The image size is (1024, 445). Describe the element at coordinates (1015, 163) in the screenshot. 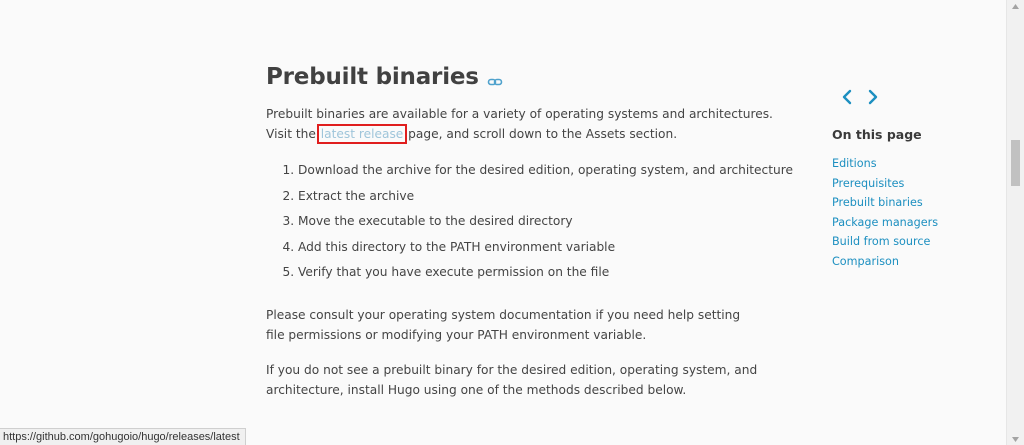

I see `scrollbar-thumb` at that location.